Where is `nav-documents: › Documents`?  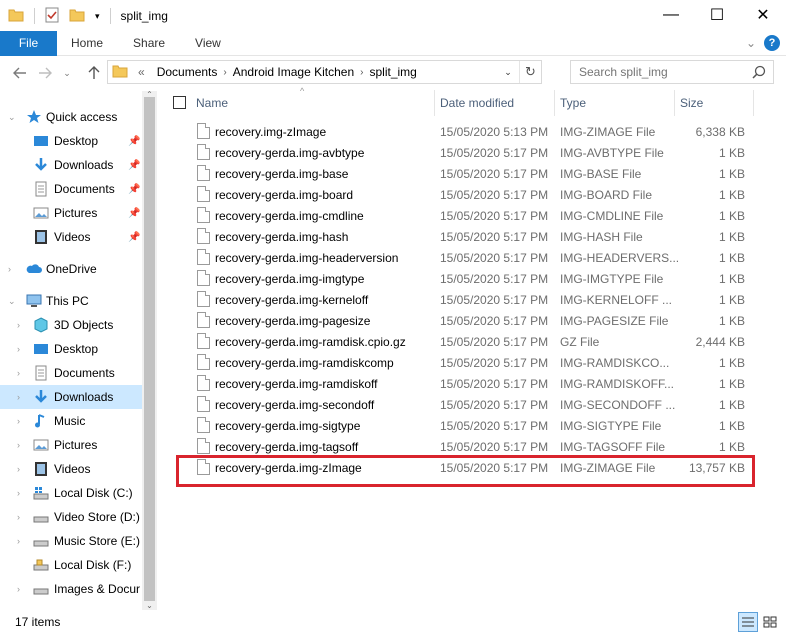 nav-documents: › Documents is located at coordinates (71, 373).